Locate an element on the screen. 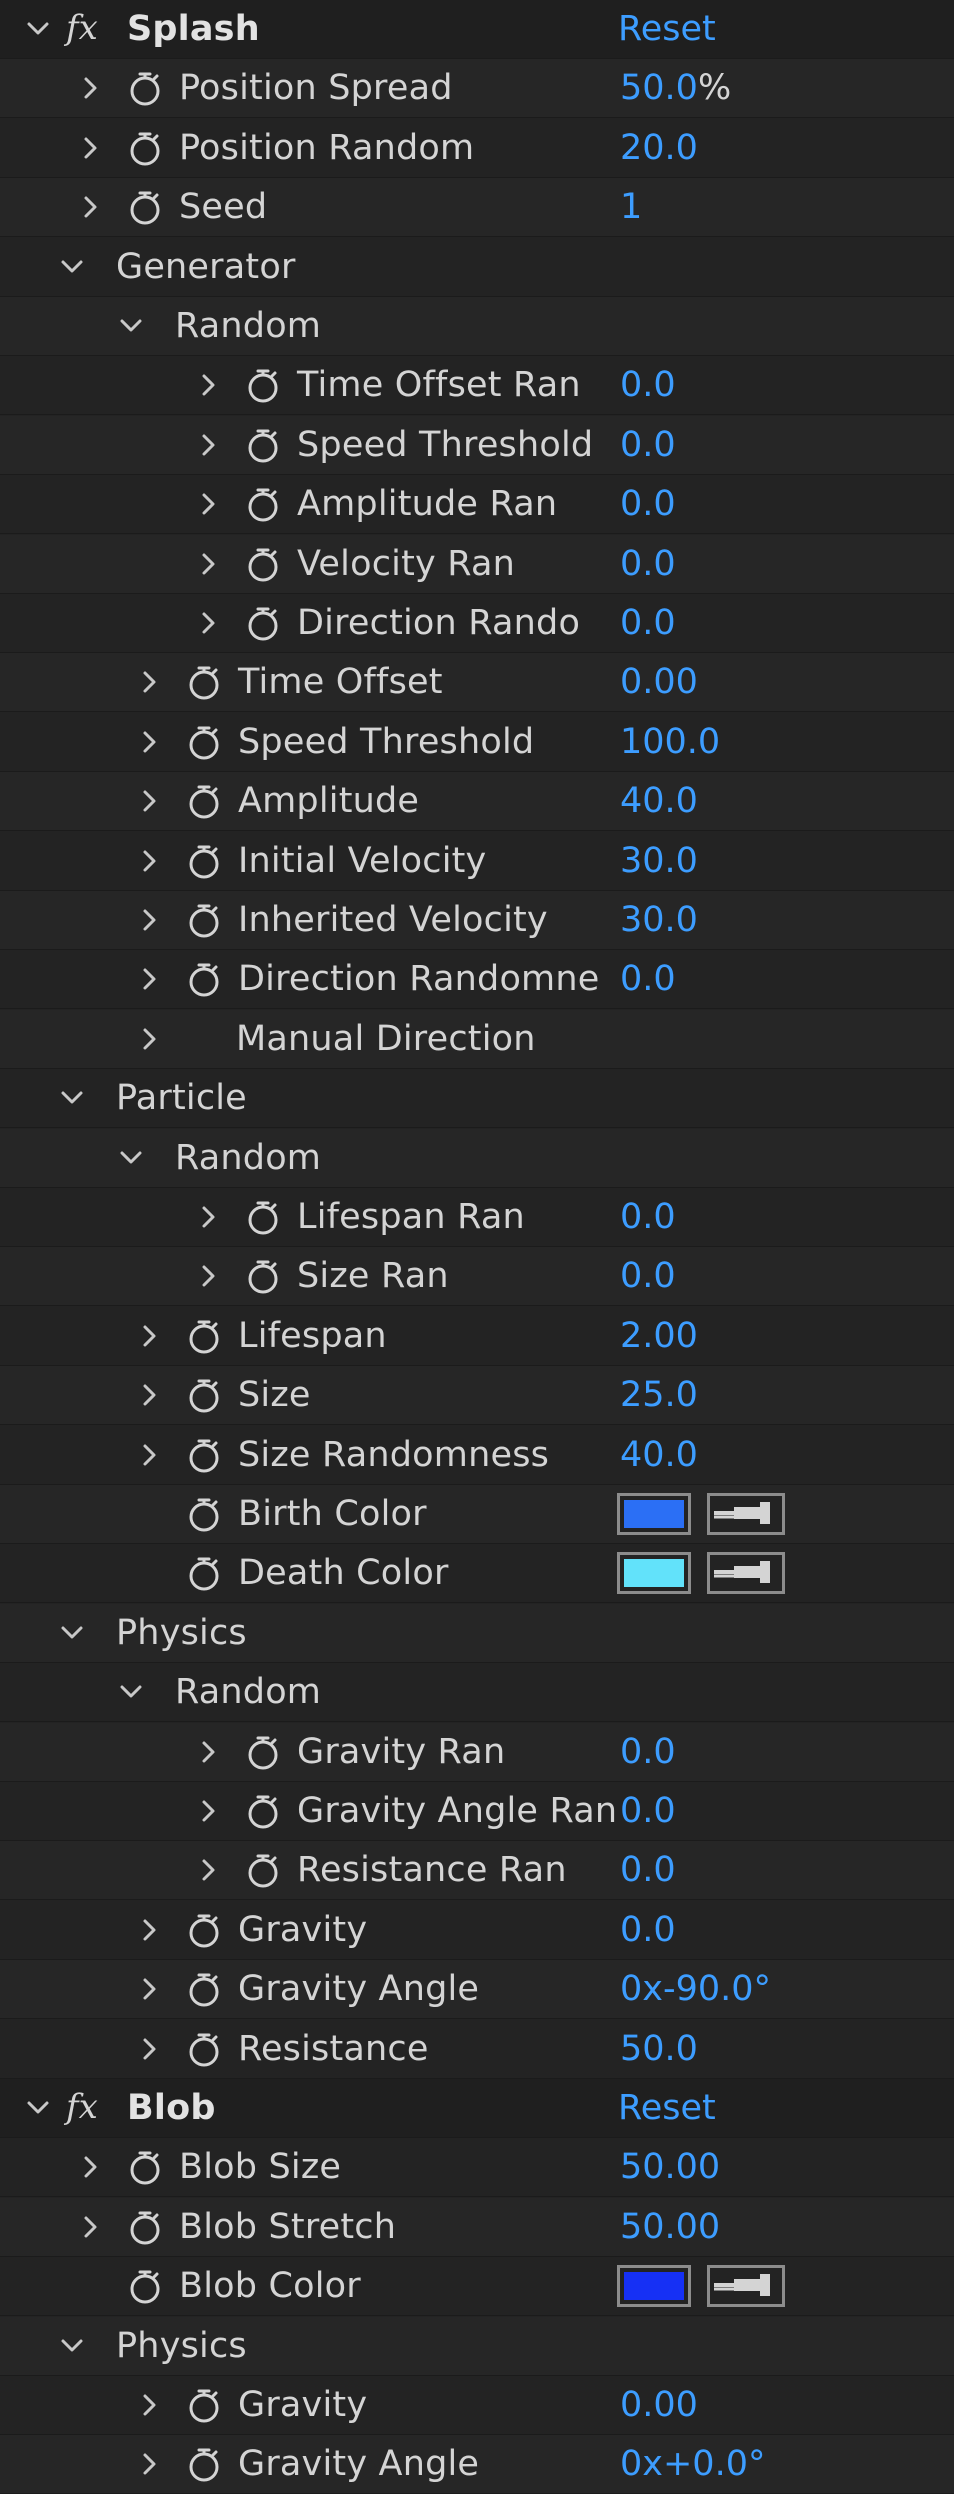 Image resolution: width=954 pixels, height=2494 pixels. property-value: 50.0% is located at coordinates (675, 88).